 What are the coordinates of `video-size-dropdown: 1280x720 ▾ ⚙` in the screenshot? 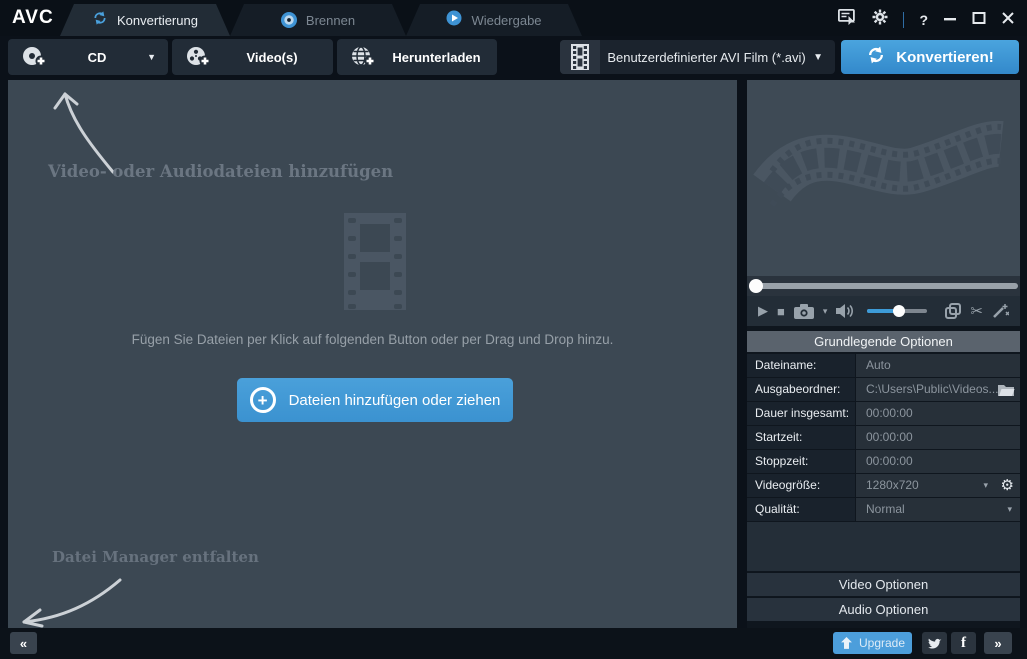 It's located at (938, 485).